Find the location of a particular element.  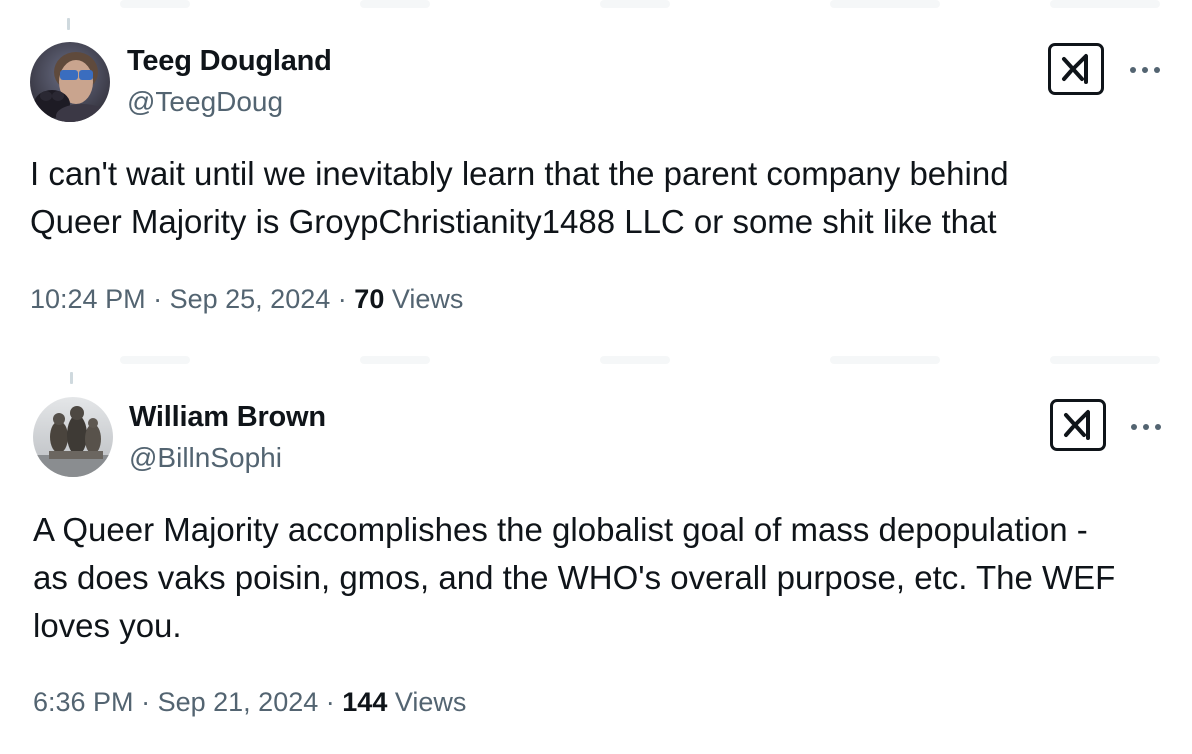

tweet-meta: 6:36 PM · Sep 21, 2024 · 144 Views is located at coordinates (249, 702).